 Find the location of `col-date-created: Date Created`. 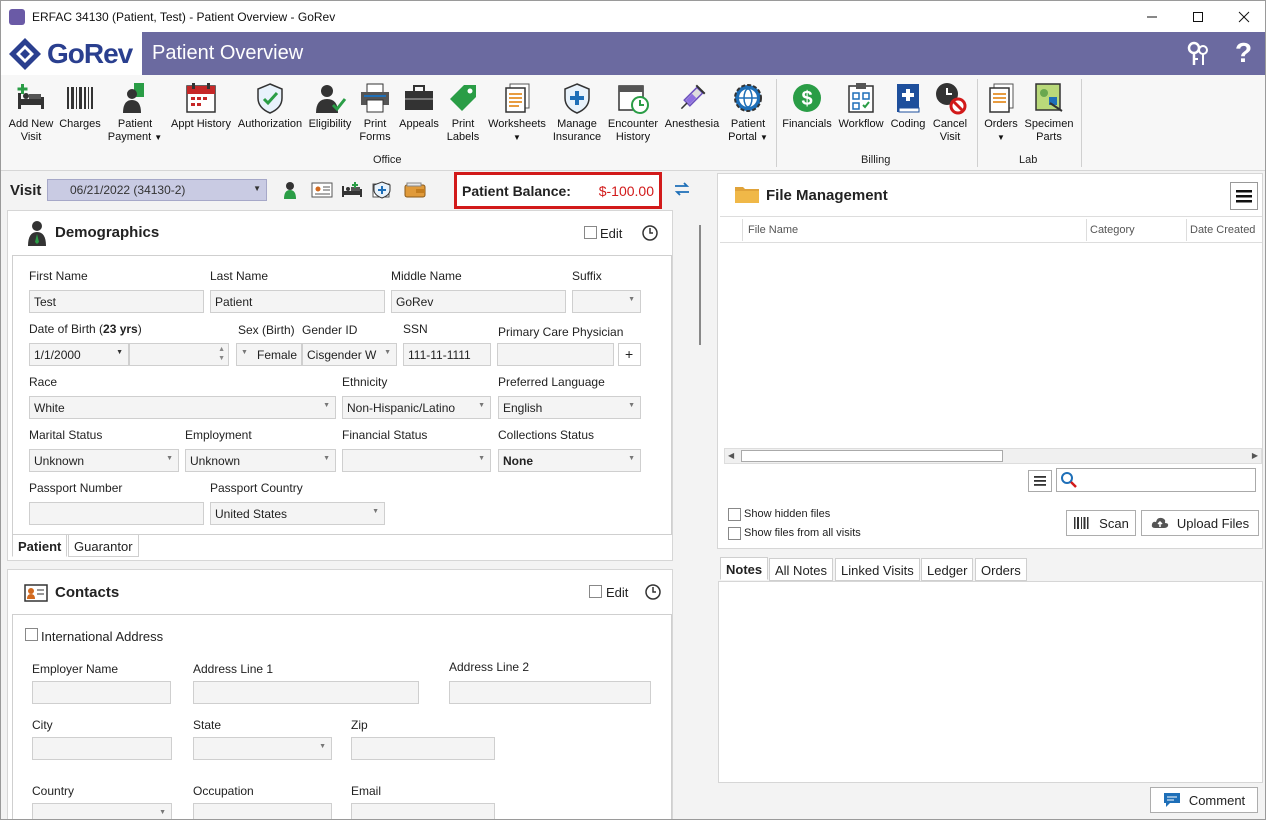

col-date-created: Date Created is located at coordinates (1222, 230).